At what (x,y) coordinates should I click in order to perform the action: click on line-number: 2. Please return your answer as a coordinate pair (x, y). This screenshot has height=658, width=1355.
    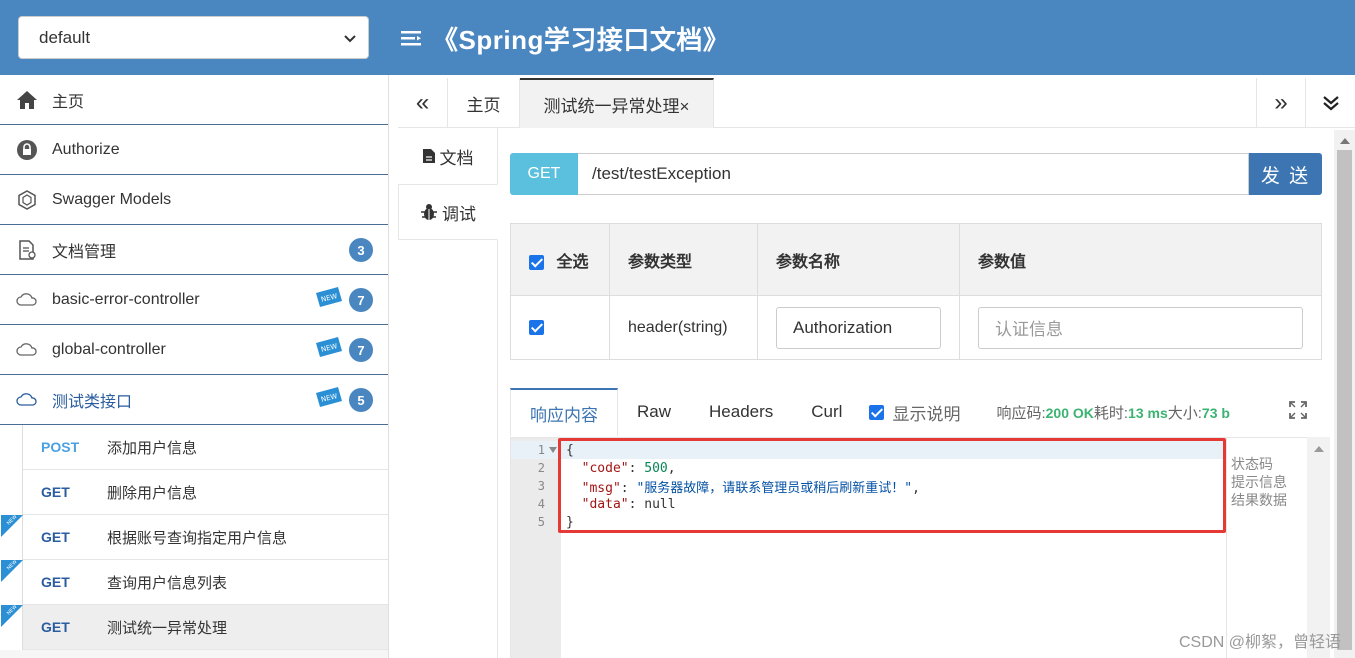
    Looking at the image, I should click on (541, 468).